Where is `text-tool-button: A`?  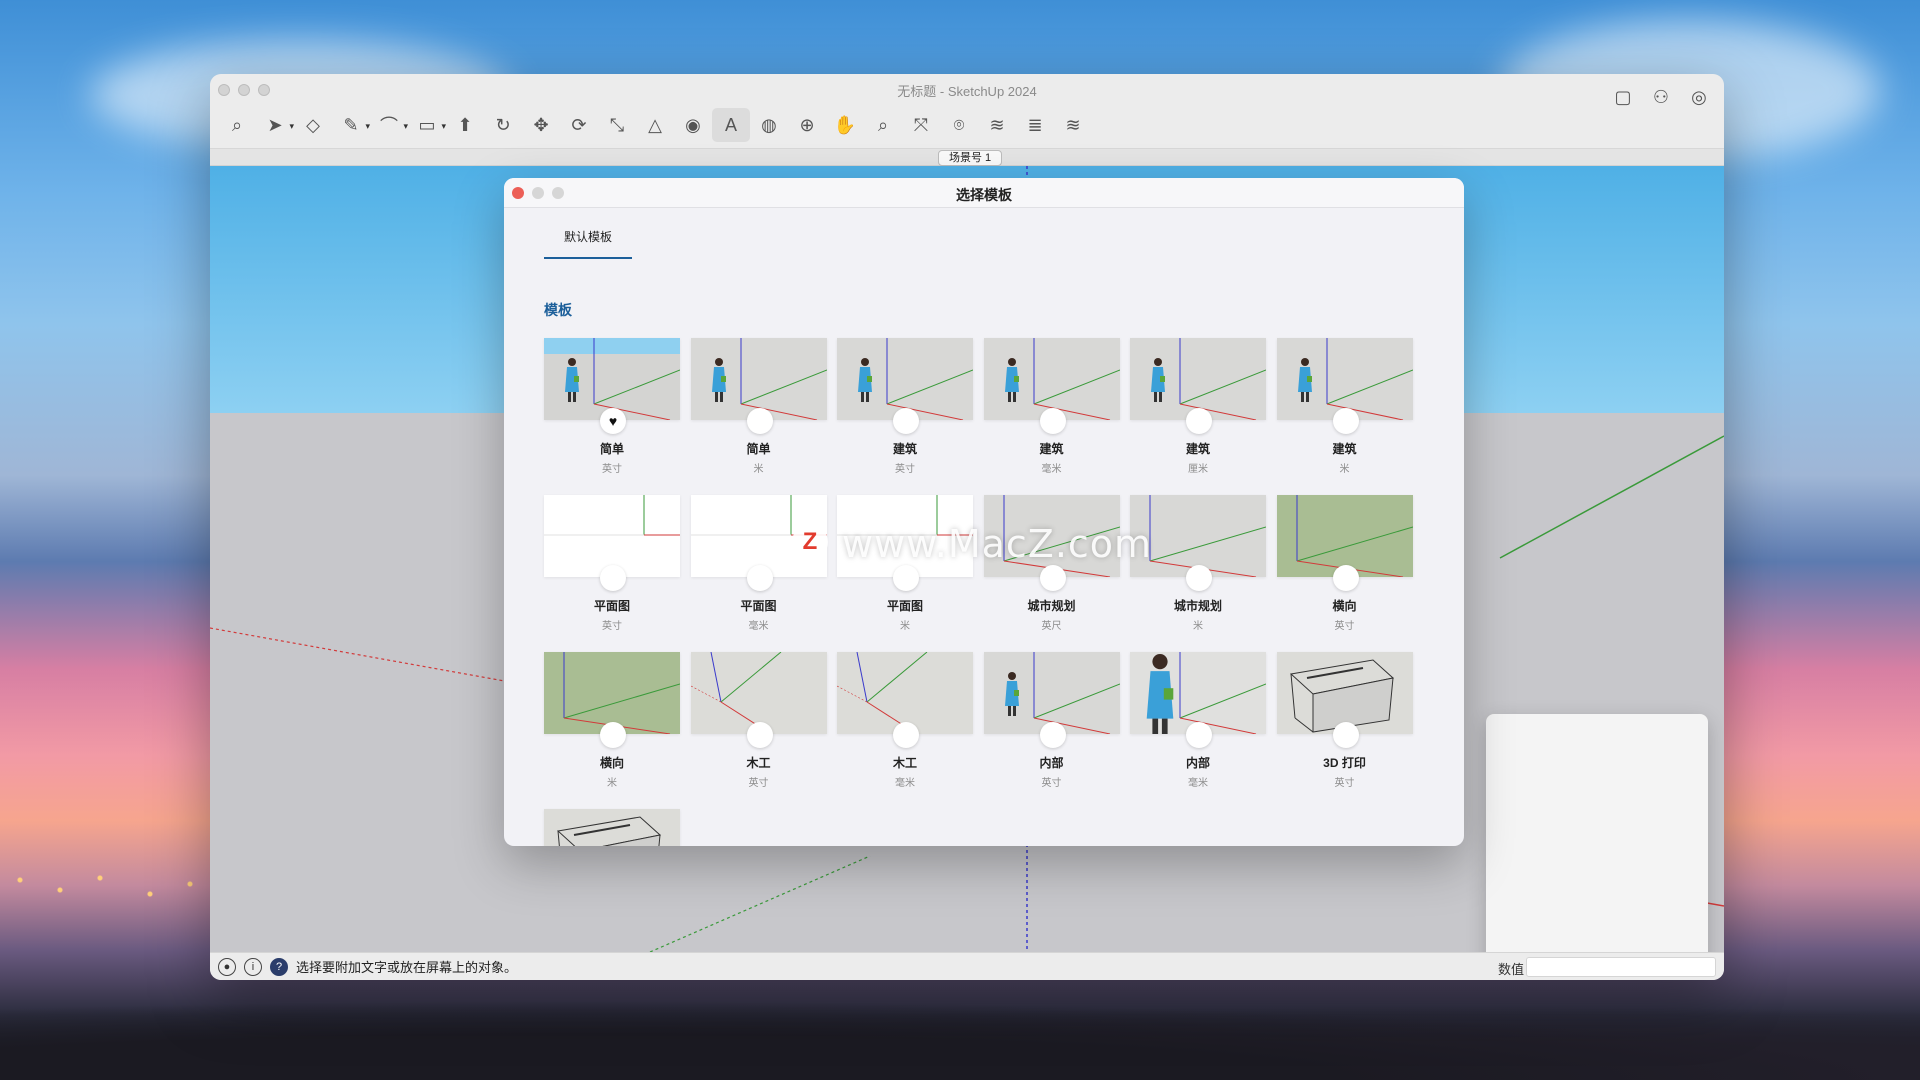
text-tool-button: A is located at coordinates (731, 125).